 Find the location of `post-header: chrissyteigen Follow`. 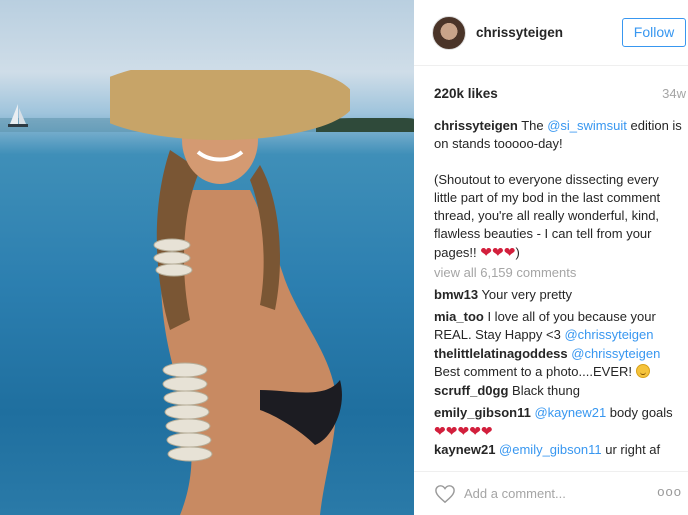

post-header: chrissyteigen Follow is located at coordinates (551, 33).